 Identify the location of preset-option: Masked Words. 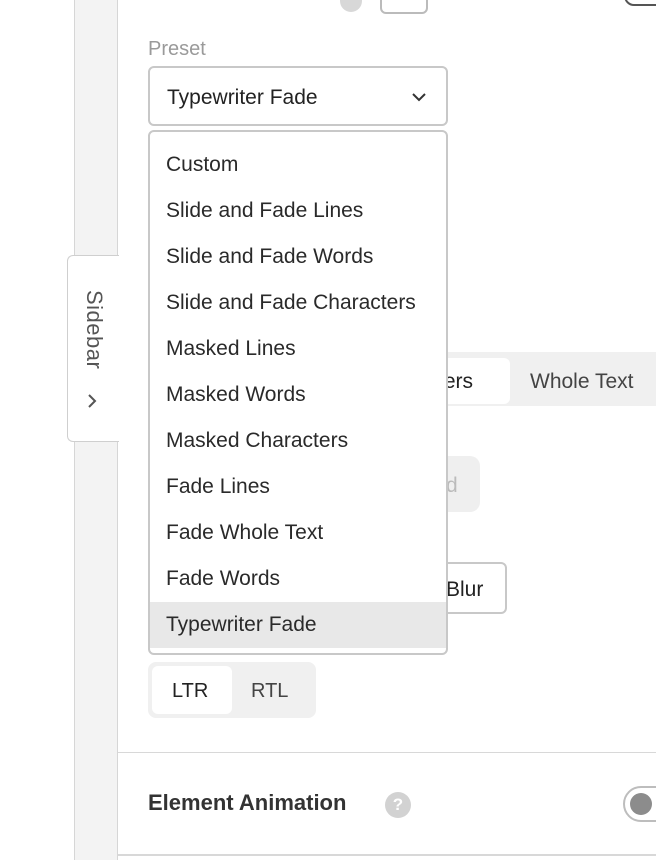
(298, 395).